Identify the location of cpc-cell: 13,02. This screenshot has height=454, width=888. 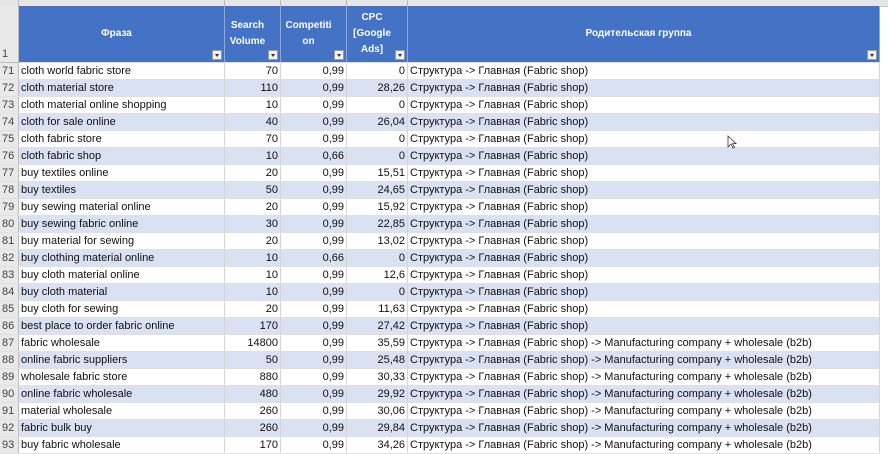
(377, 241).